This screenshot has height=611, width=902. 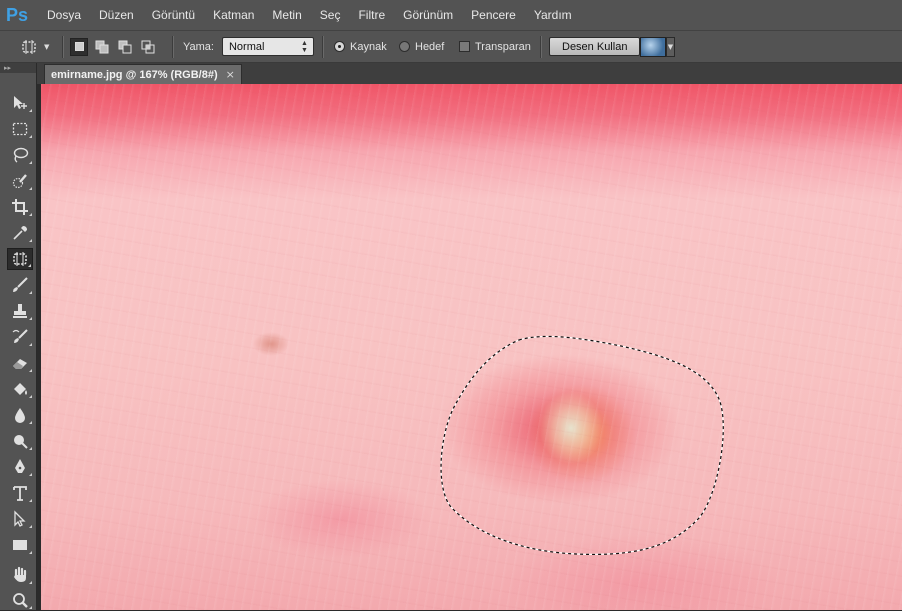 I want to click on menu-window: Pencere, so click(x=493, y=15).